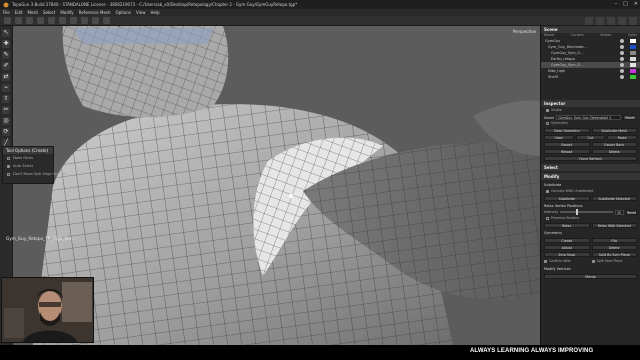 Image resolution: width=640 pixels, height=360 pixels. I want to click on redo-icon, so click(51, 20).